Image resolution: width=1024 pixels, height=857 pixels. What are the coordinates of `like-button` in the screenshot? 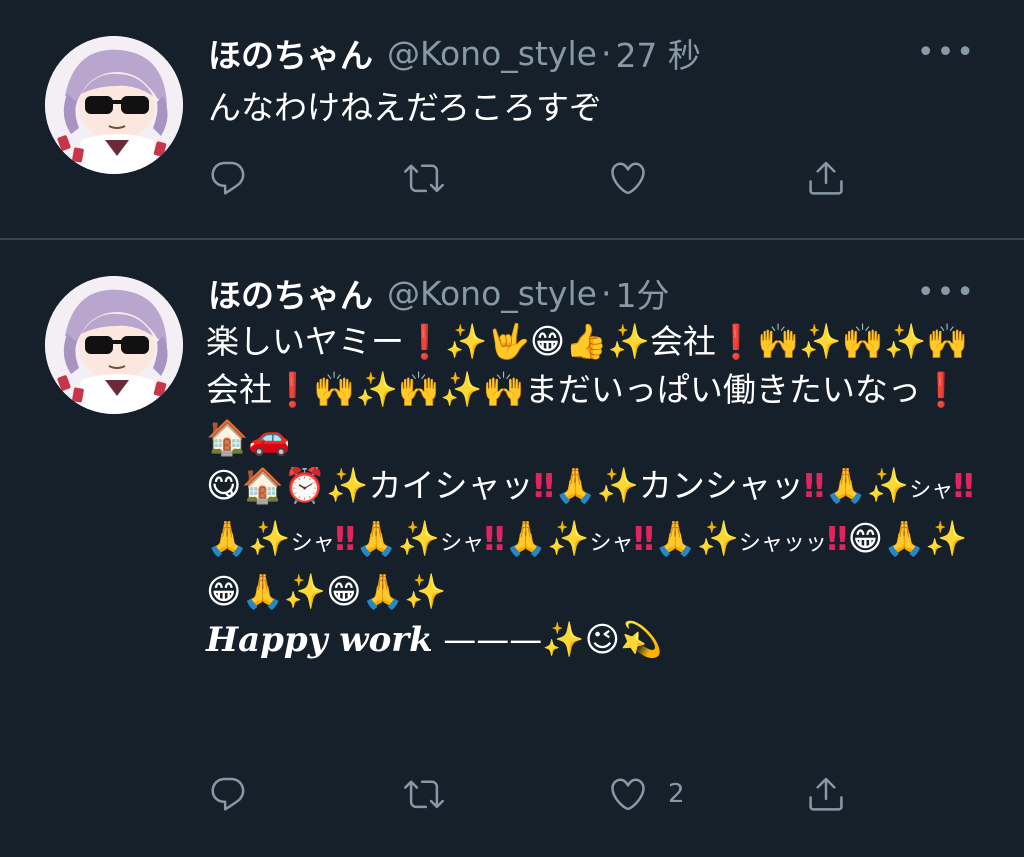 It's located at (628, 178).